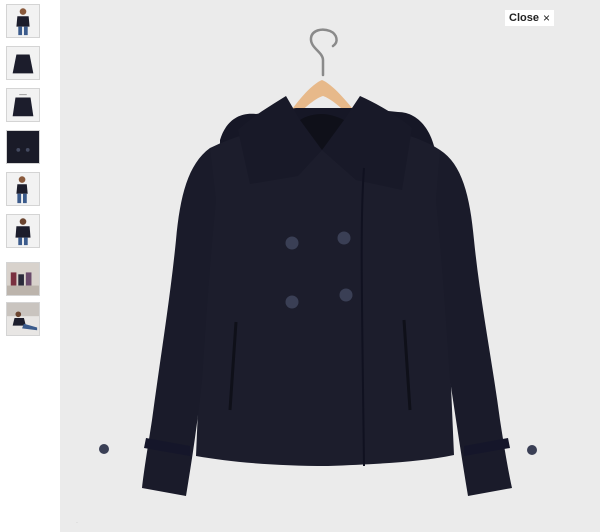 The width and height of the screenshot is (600, 532). What do you see at coordinates (77, 523) in the screenshot?
I see `image-mark: ·` at bounding box center [77, 523].